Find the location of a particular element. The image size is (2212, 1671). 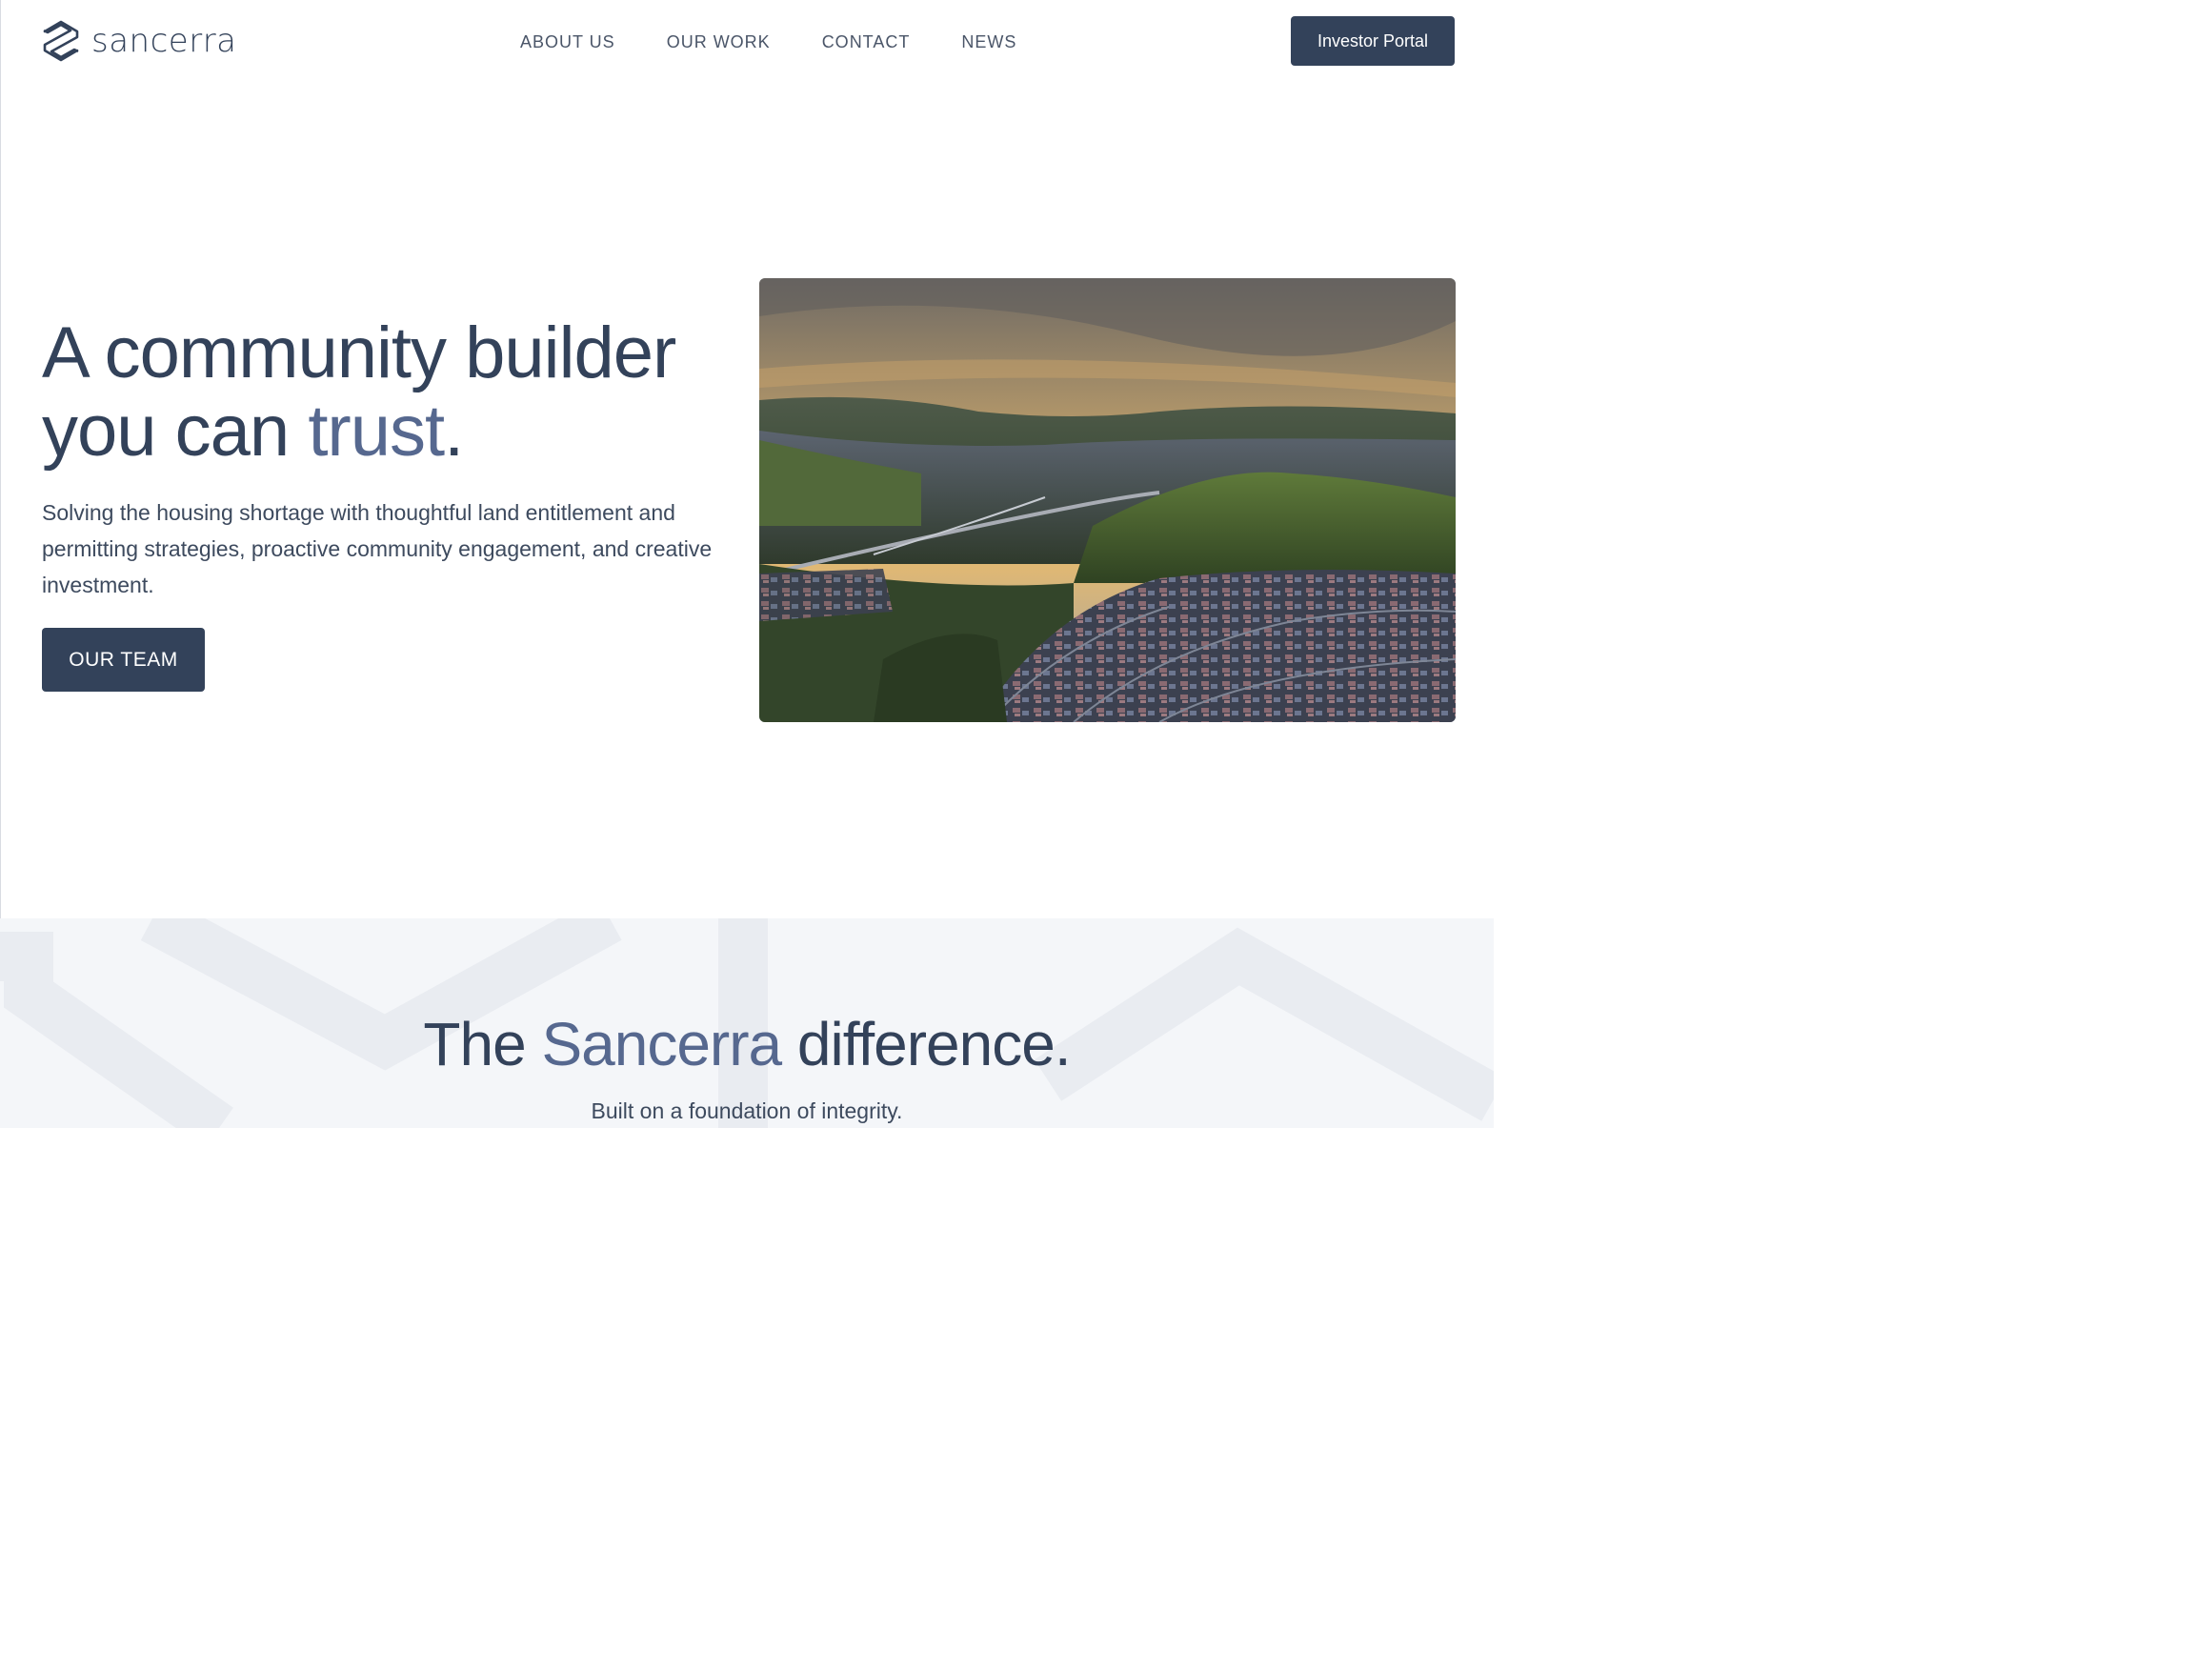

brand-logo: sancerra is located at coordinates (139, 41).